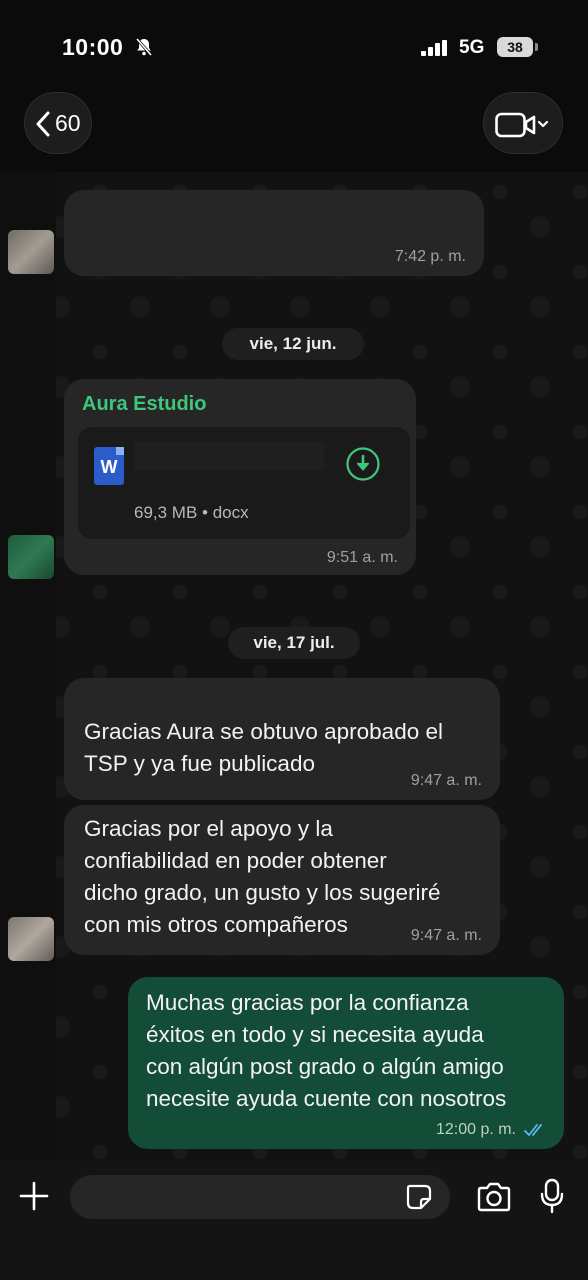 The height and width of the screenshot is (1280, 588). What do you see at coordinates (262, 892) in the screenshot?
I see `message-line: dicho grado, un gusto y los sugeriré` at bounding box center [262, 892].